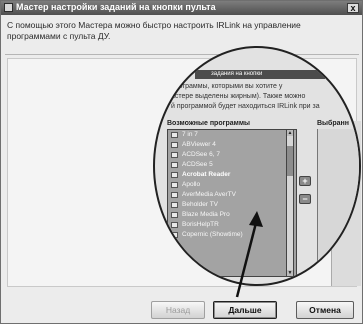 The image size is (363, 324). Describe the element at coordinates (8, 7) in the screenshot. I see `app-icon` at that location.